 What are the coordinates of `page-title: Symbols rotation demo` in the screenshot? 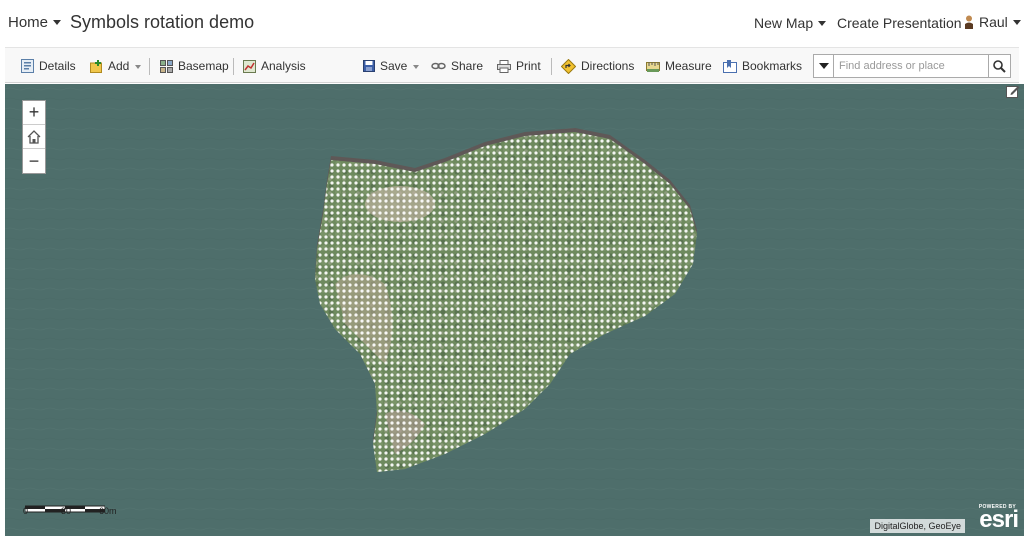 It's located at (162, 22).